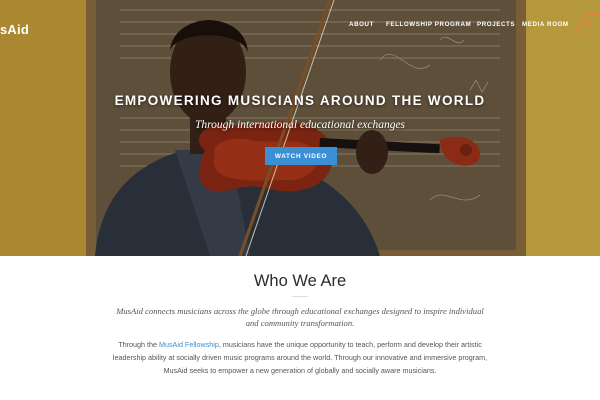  Describe the element at coordinates (361, 24) in the screenshot. I see `nav-item-about: ABOUT` at that location.